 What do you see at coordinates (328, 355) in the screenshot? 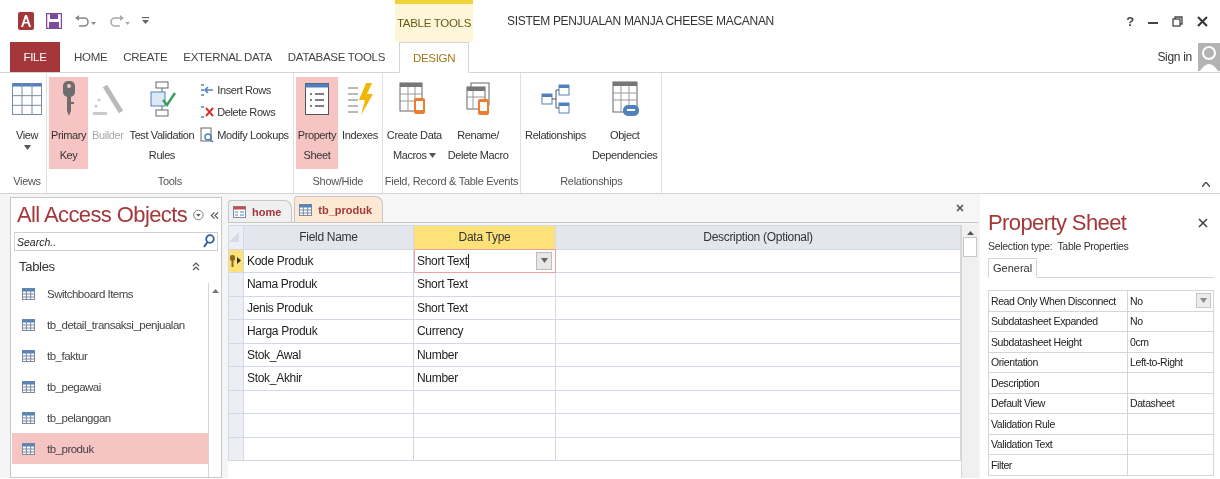
I see `table-cell: Stok_Awal` at bounding box center [328, 355].